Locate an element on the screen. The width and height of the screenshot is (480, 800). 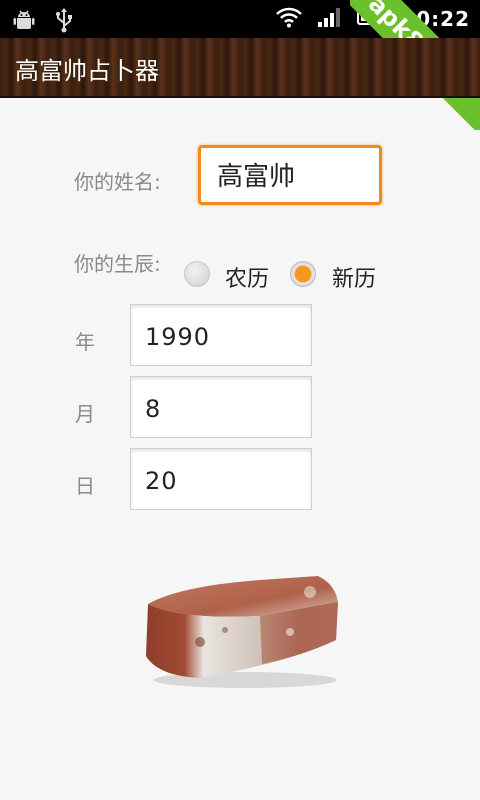
year-field is located at coordinates (221, 335).